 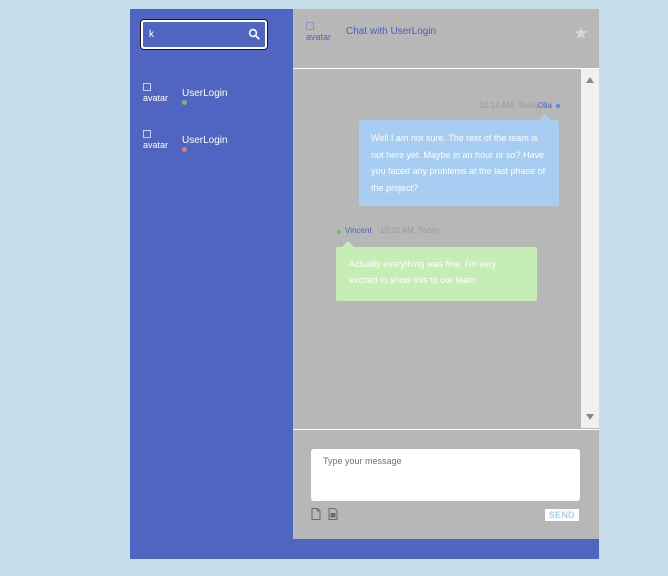 What do you see at coordinates (590, 80) in the screenshot?
I see `scroll-up-arrow` at bounding box center [590, 80].